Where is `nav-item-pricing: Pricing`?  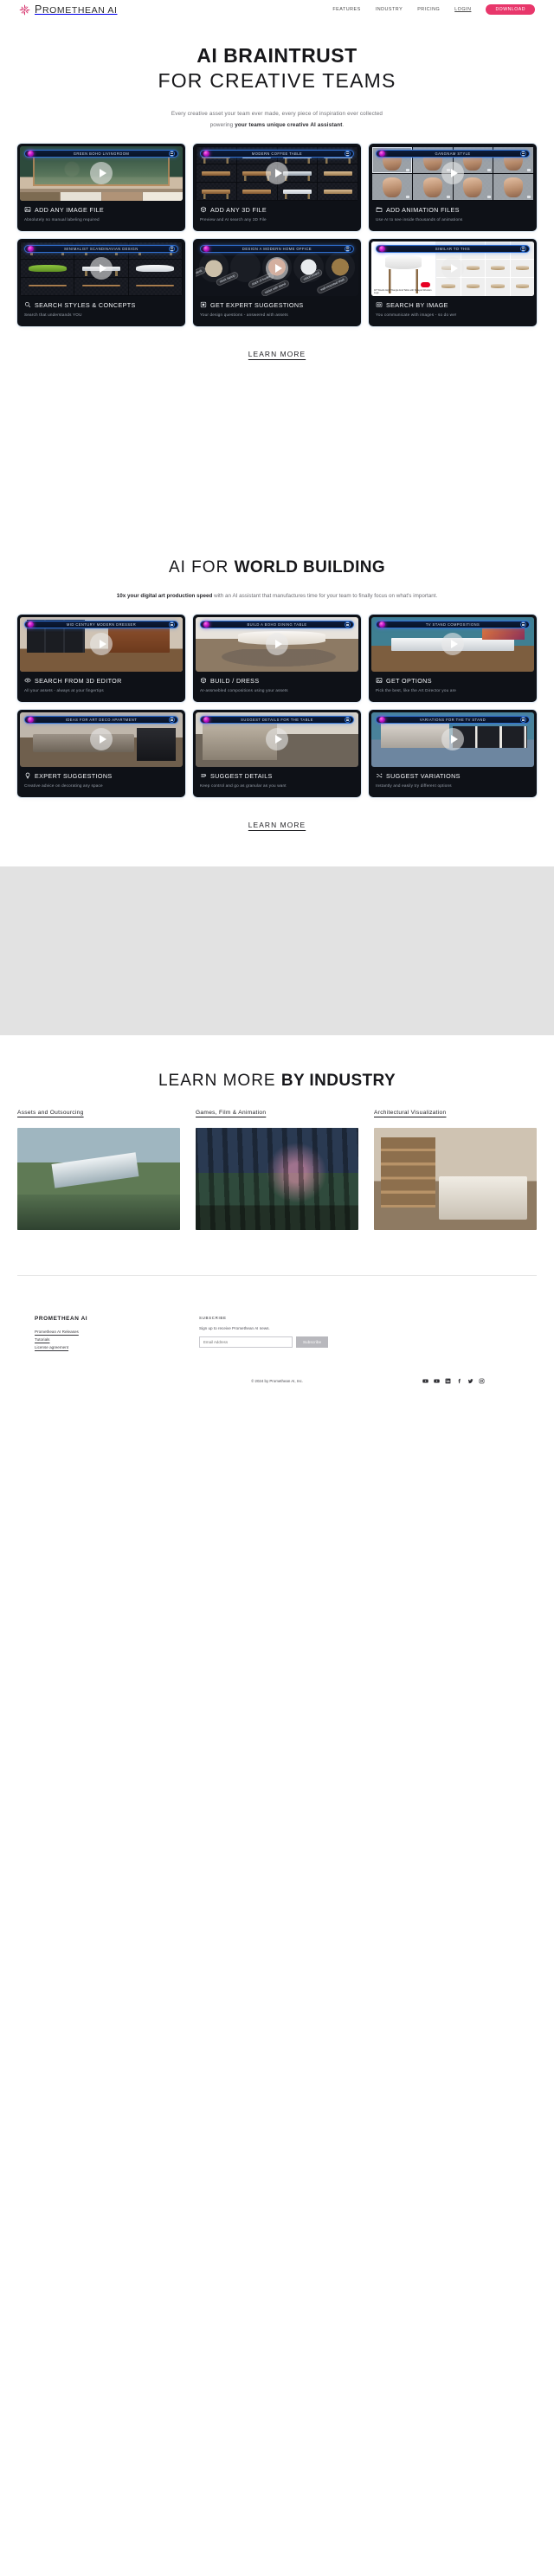 nav-item-pricing: Pricing is located at coordinates (428, 9).